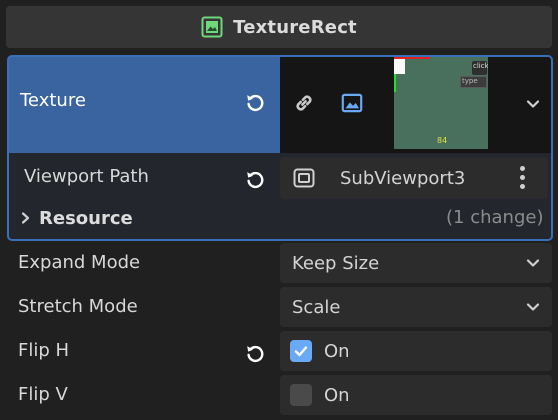 The image size is (558, 420). I want to click on texture-dropdown-button, so click(533, 106).